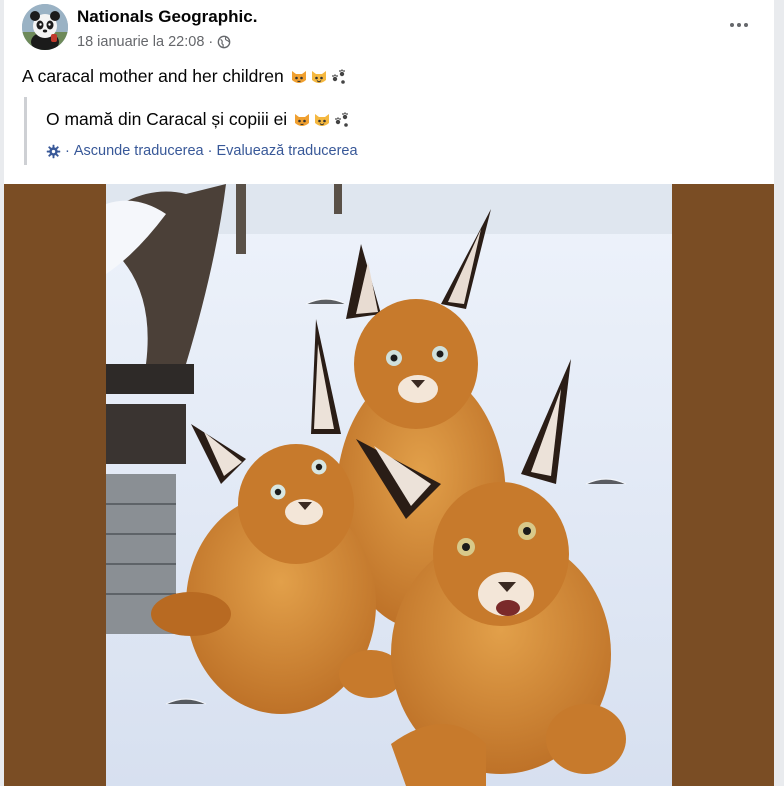 The image size is (784, 786). I want to click on more-options-icon, so click(732, 25).